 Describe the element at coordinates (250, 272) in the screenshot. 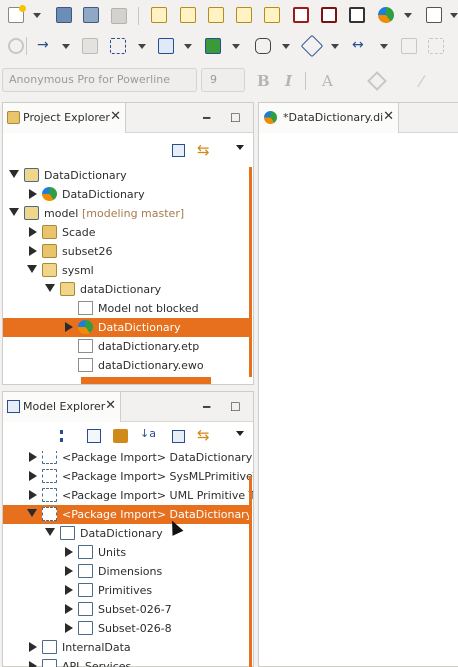

I see `project-explorer-scrollbar` at that location.